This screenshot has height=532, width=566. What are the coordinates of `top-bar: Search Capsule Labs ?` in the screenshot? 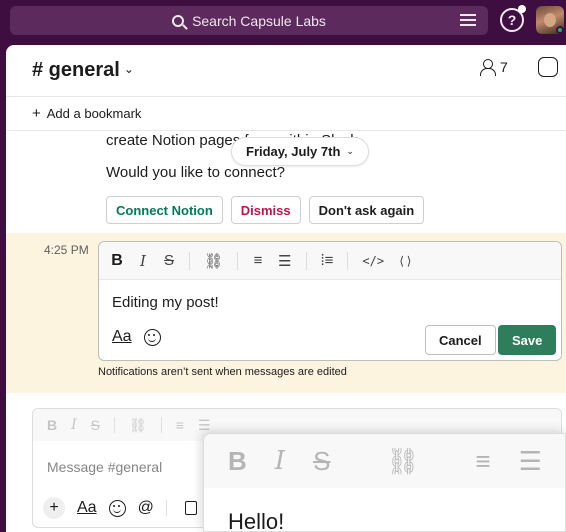 It's located at (283, 22).